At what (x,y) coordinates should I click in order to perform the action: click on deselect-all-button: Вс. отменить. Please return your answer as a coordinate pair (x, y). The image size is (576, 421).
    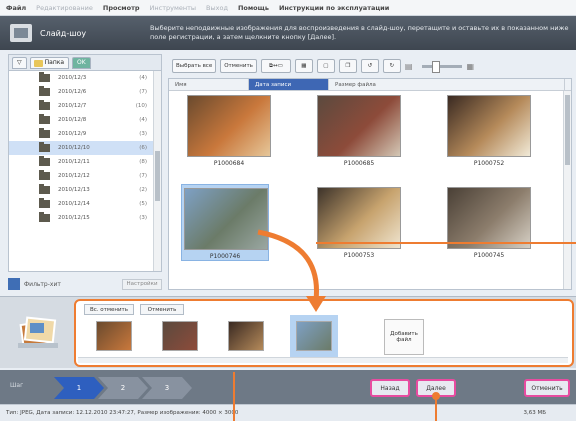
    Looking at the image, I should click on (109, 309).